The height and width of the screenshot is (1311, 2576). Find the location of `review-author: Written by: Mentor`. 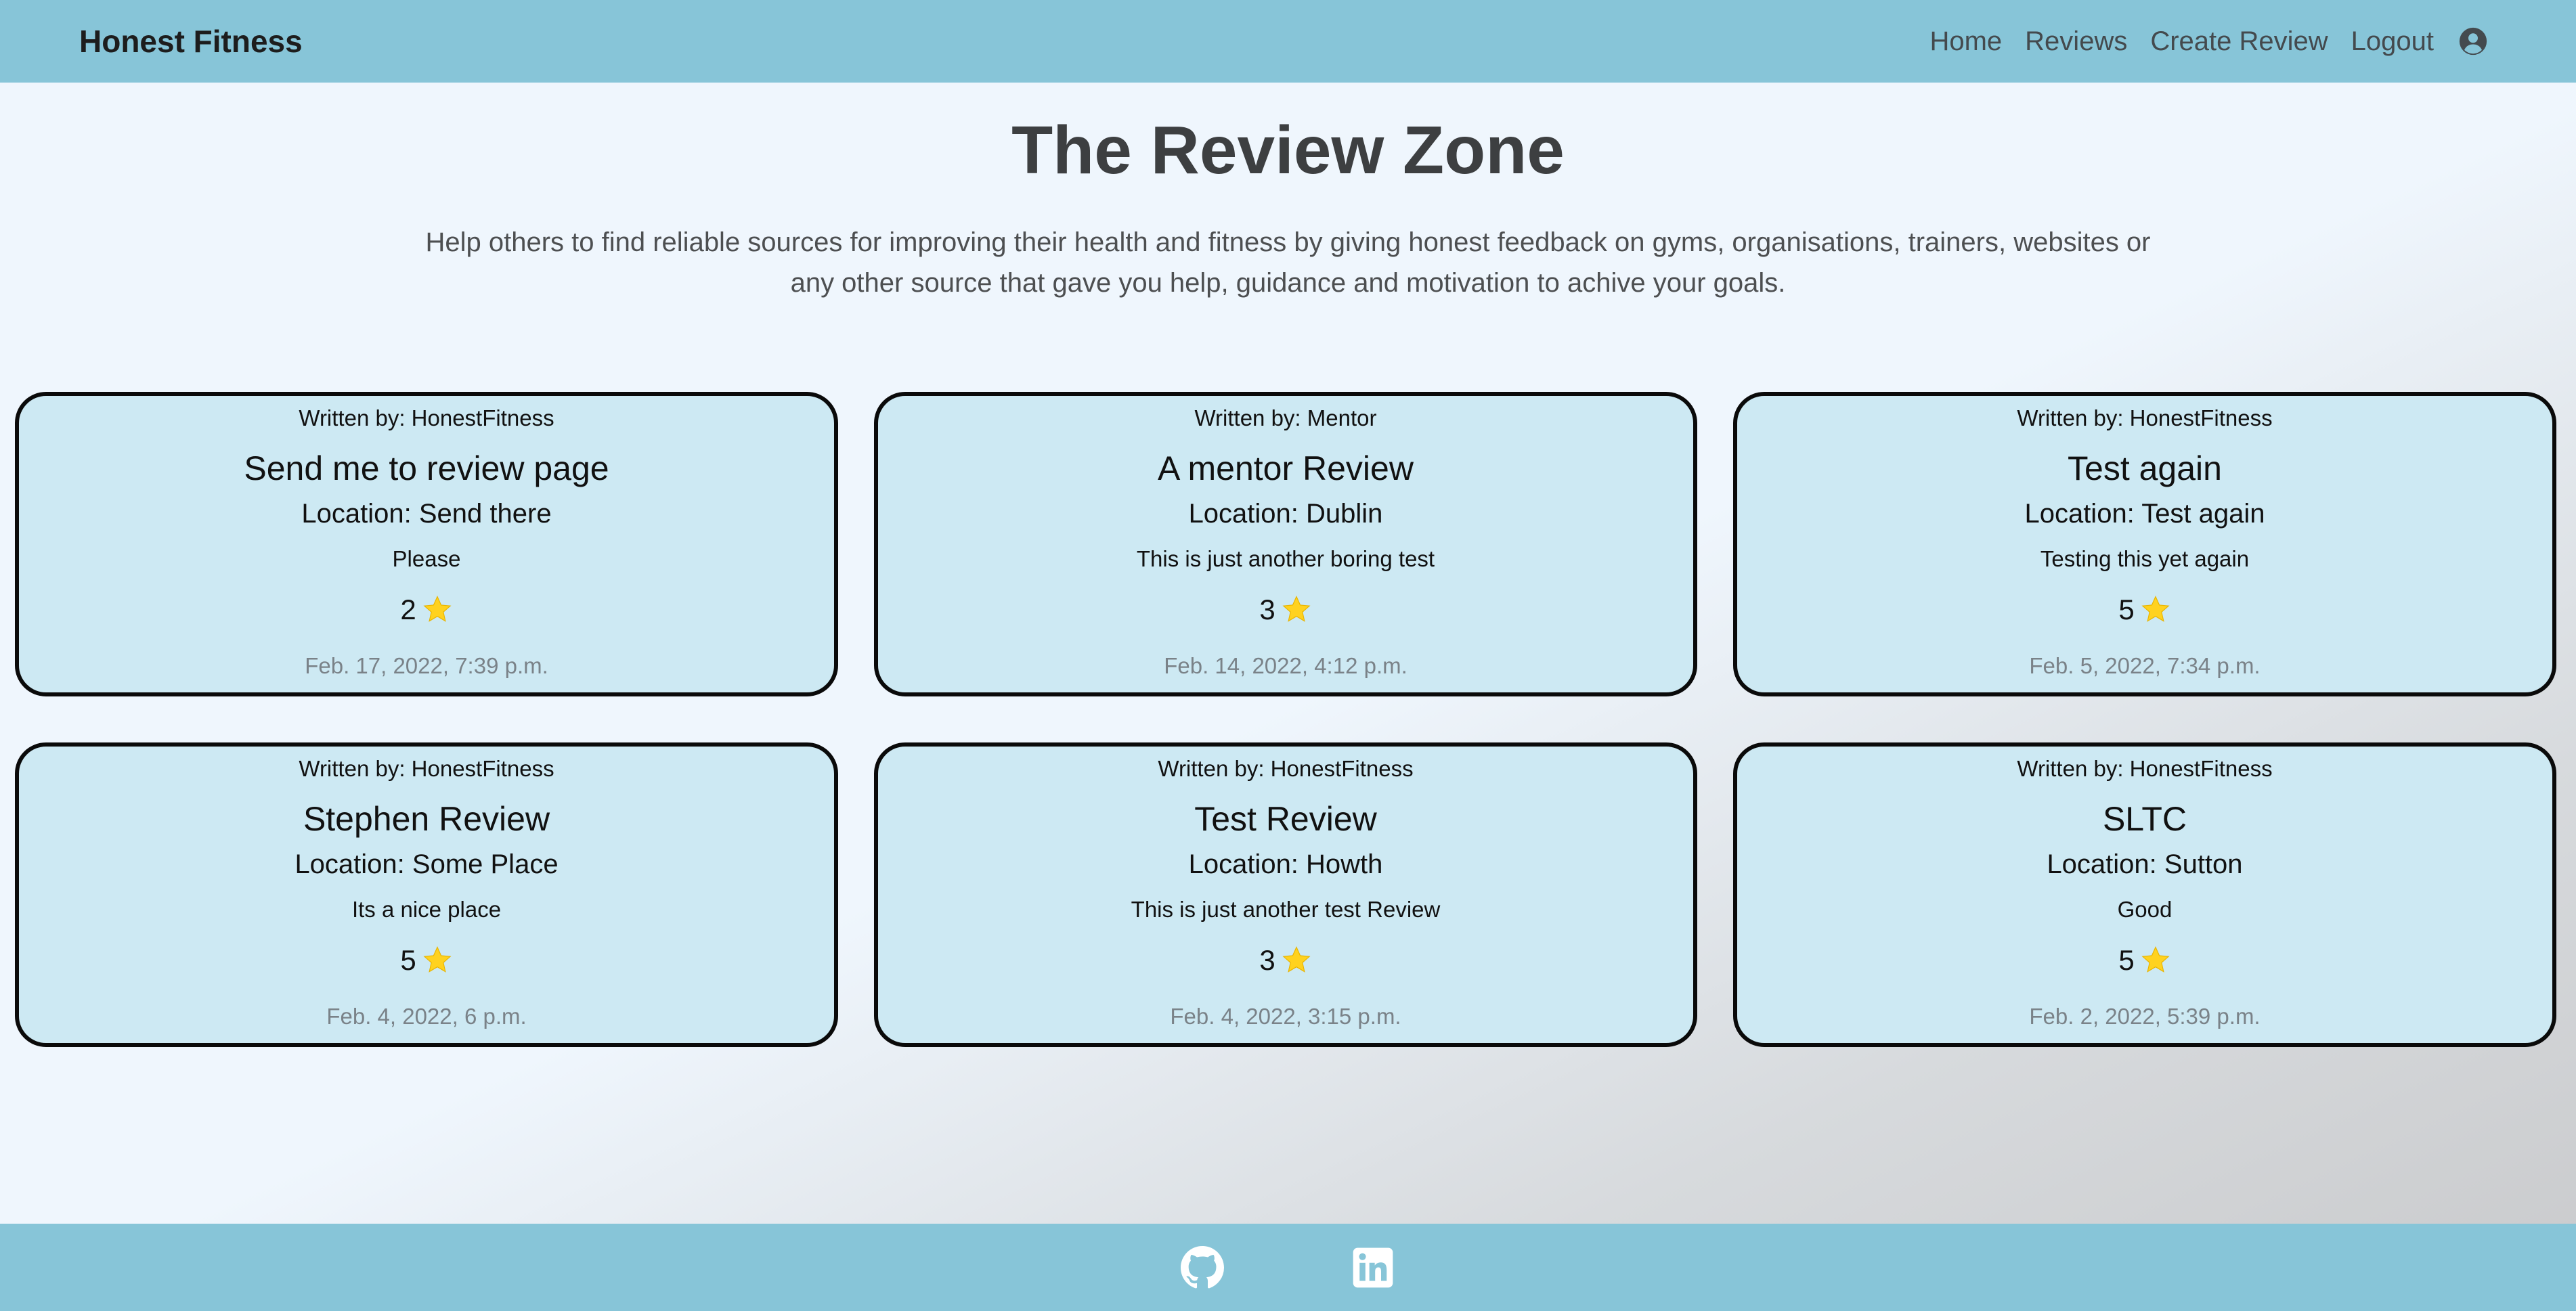

review-author: Written by: Mentor is located at coordinates (1285, 417).